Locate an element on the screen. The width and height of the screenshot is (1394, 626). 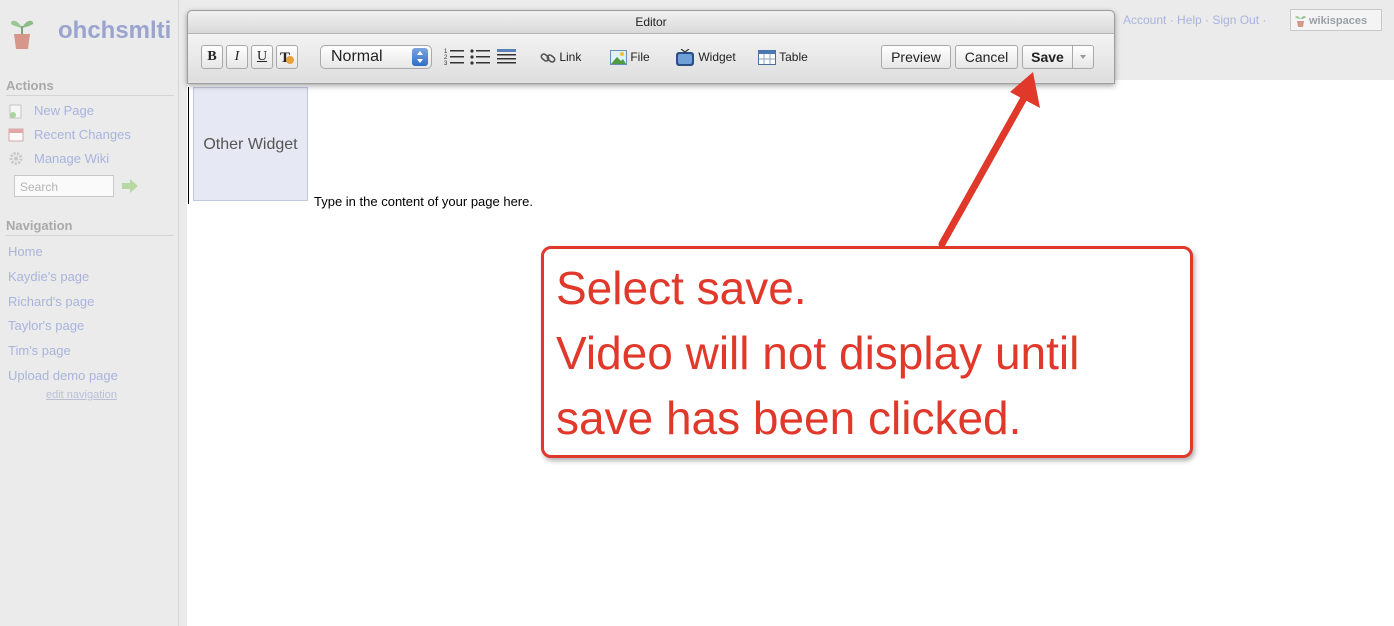
actions-heading: Actions is located at coordinates (30, 85).